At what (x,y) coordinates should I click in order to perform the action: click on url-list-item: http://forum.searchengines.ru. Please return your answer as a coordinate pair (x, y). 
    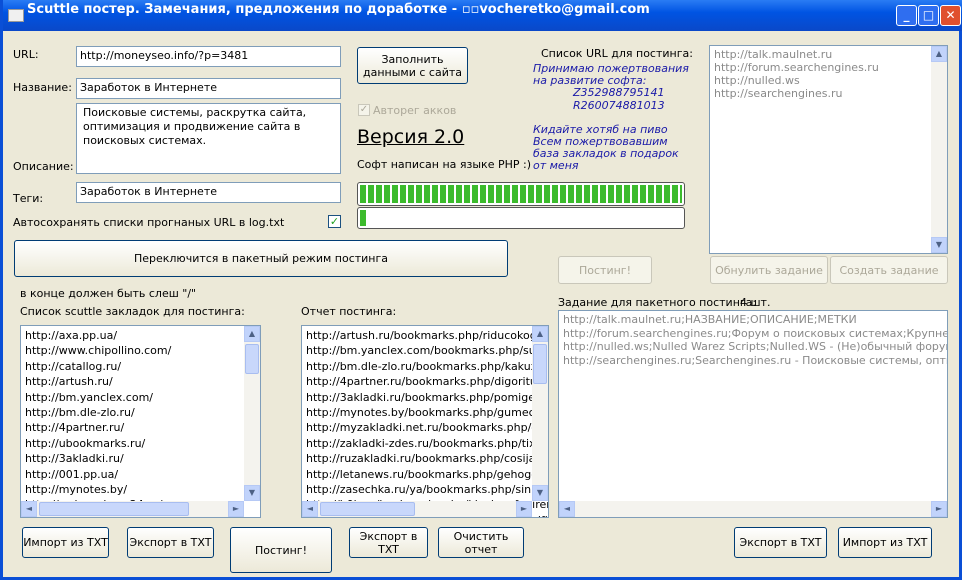
    Looking at the image, I should click on (828, 67).